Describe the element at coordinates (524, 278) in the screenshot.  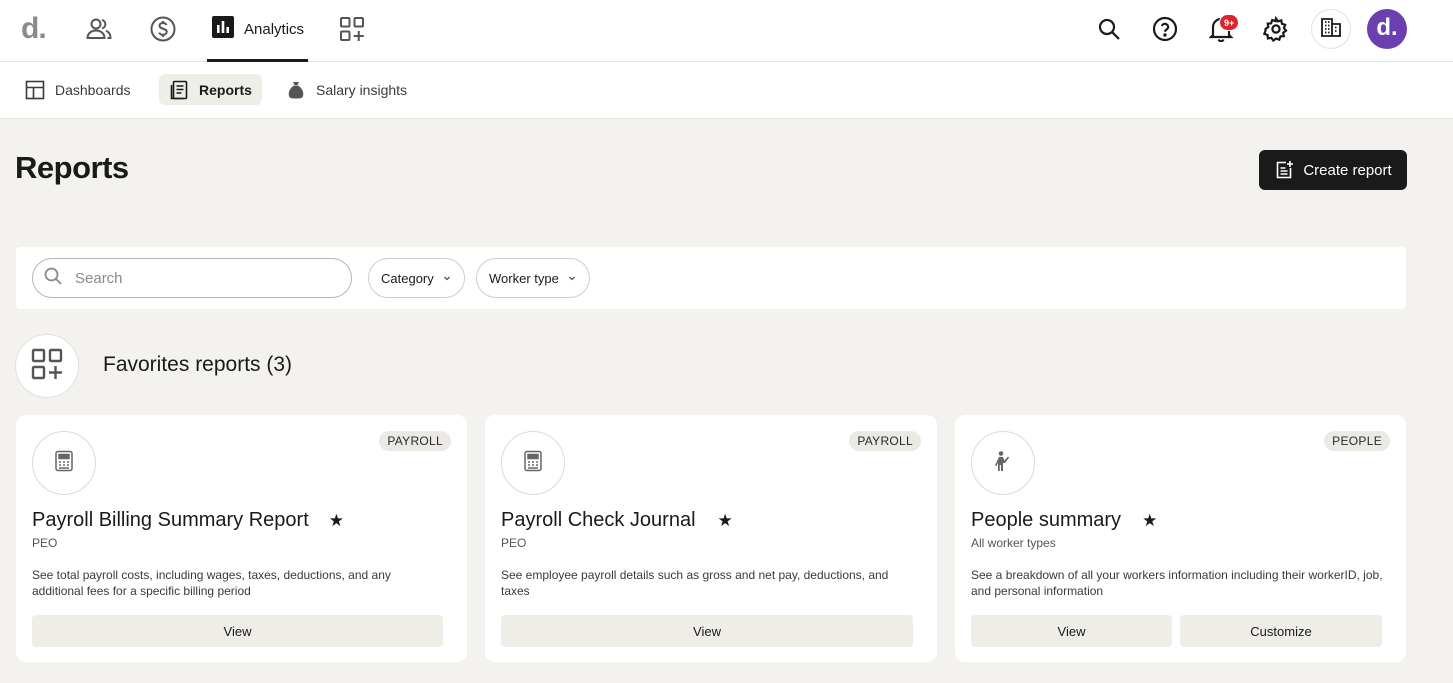
I see `worker-type-label: Worker type` at that location.